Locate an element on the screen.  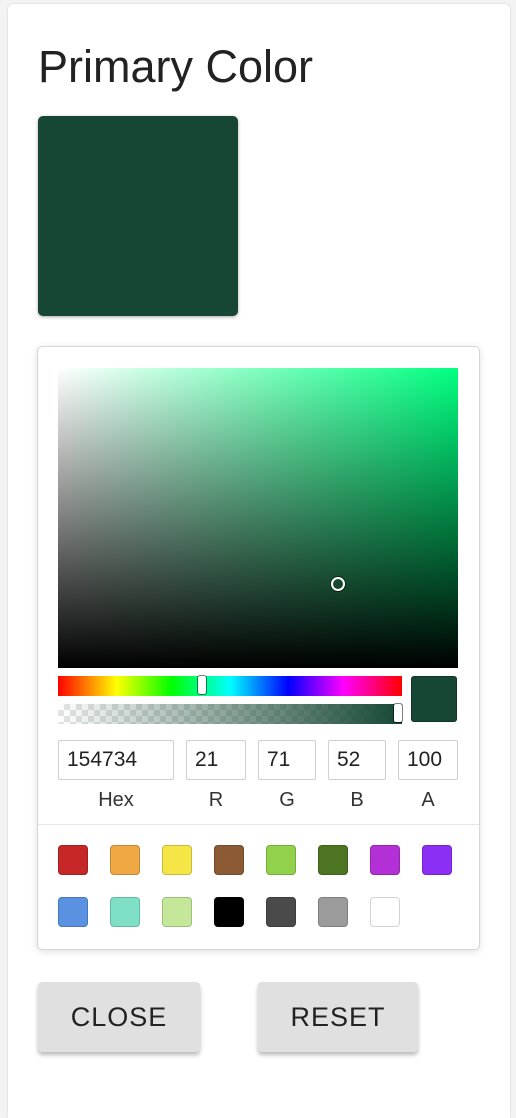
hue-slider is located at coordinates (230, 686).